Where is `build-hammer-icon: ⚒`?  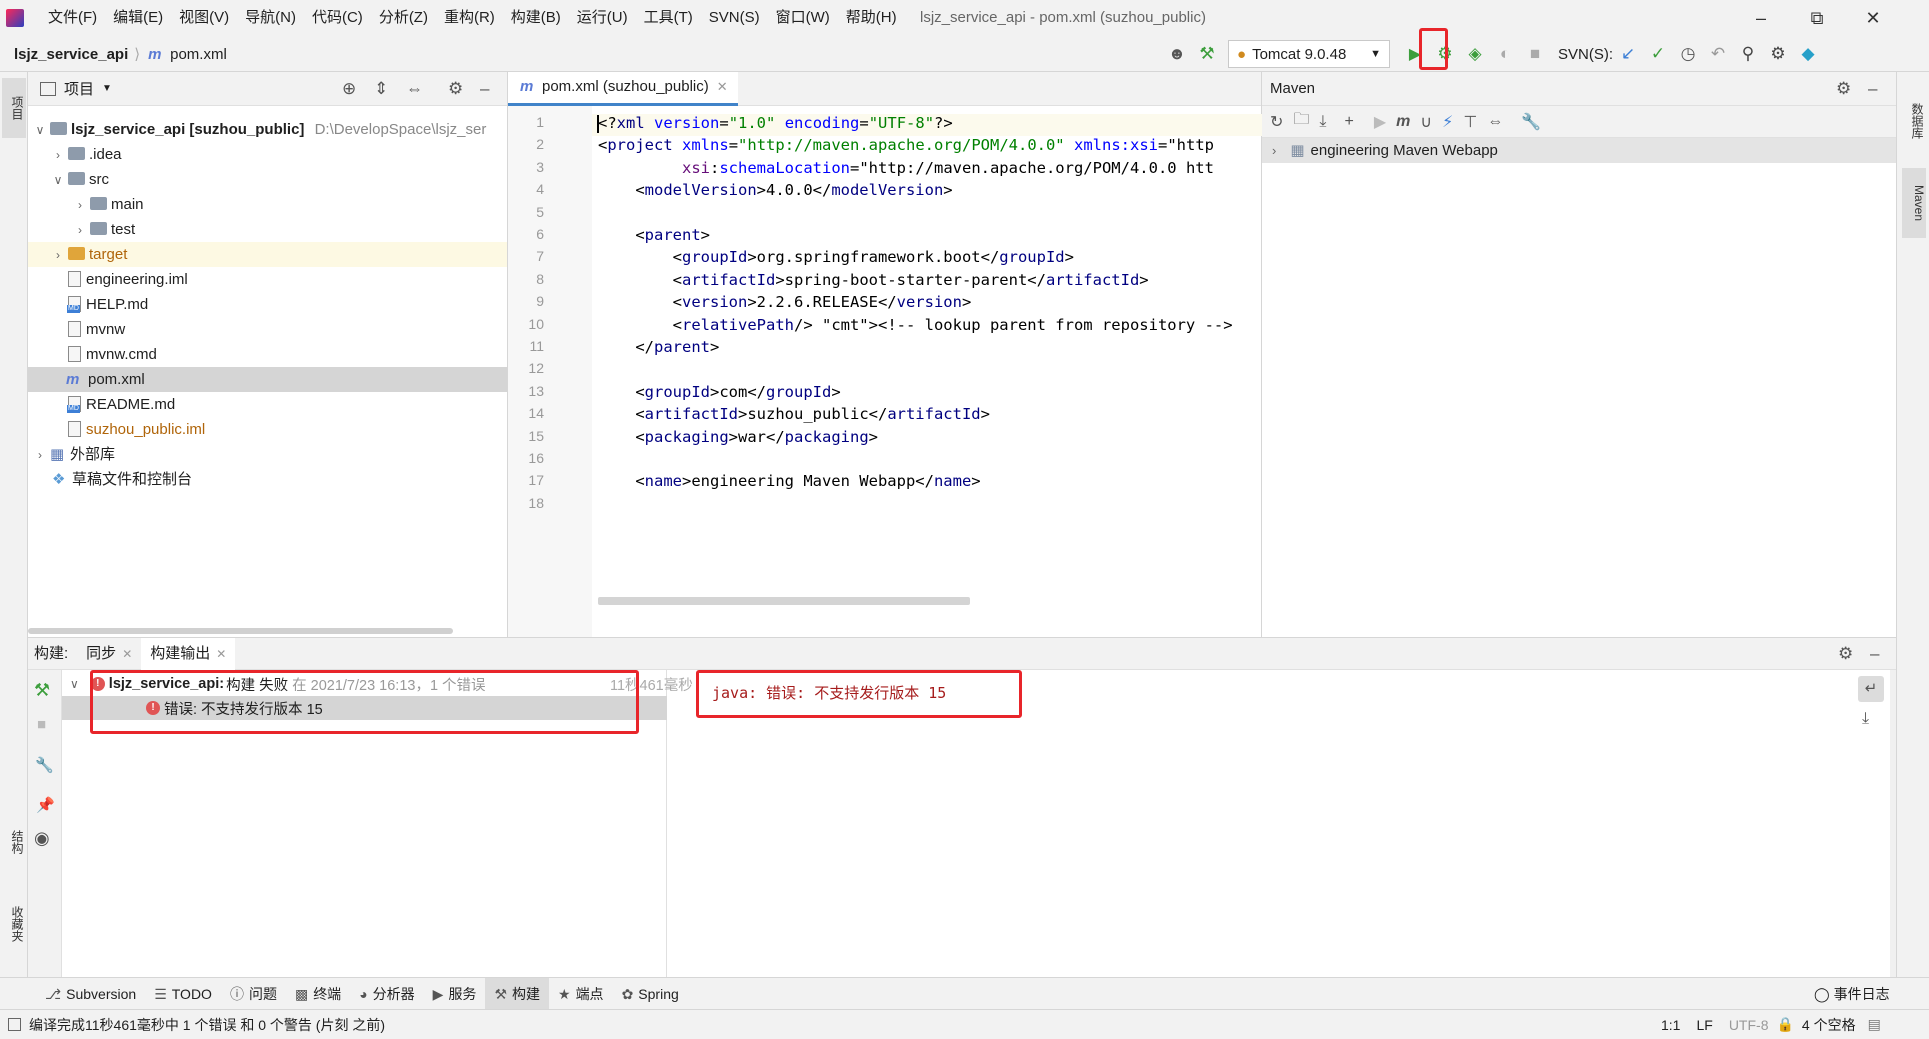 build-hammer-icon: ⚒ is located at coordinates (1207, 54).